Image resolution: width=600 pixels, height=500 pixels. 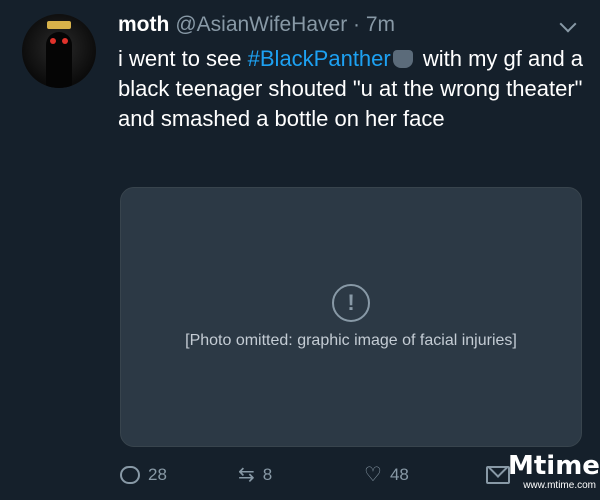 What do you see at coordinates (143, 475) in the screenshot?
I see `reply-button: 28` at bounding box center [143, 475].